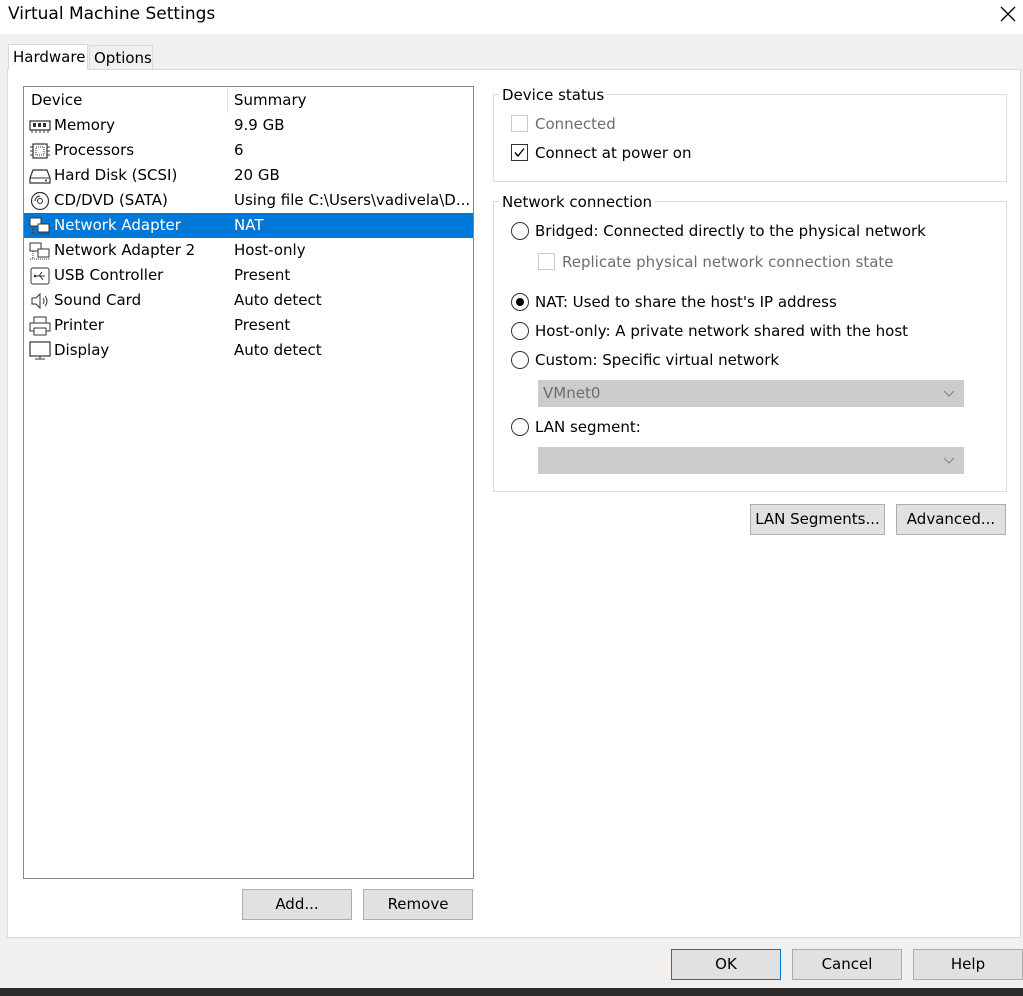 The width and height of the screenshot is (1023, 996). I want to click on device-row-network-adapter: Network Adapter NAT, so click(248, 225).